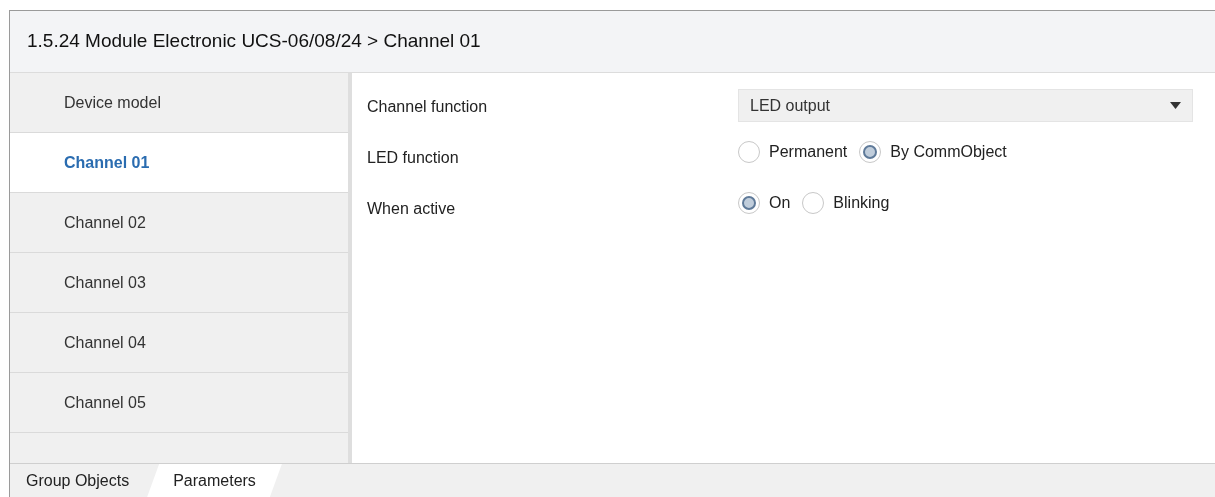 This screenshot has width=1215, height=497. Describe the element at coordinates (179, 163) in the screenshot. I see `sidebar-item: Channel 01` at that location.